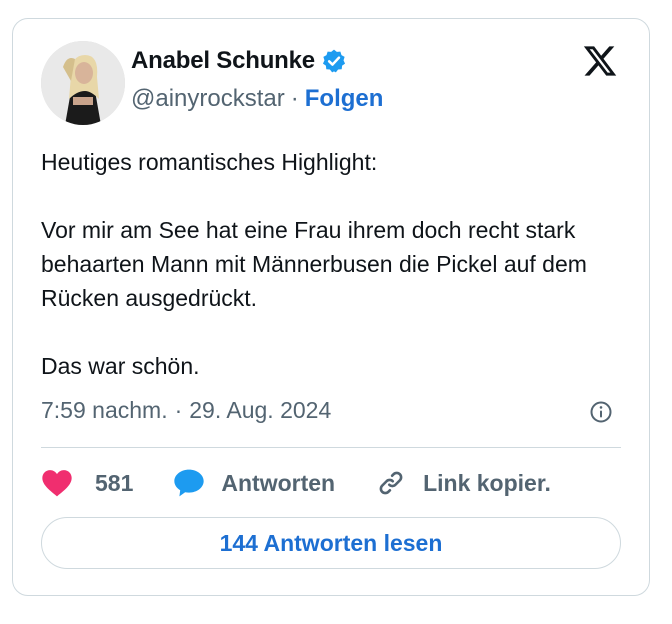 This screenshot has width=672, height=624. I want to click on reply-label: Antworten, so click(278, 482).